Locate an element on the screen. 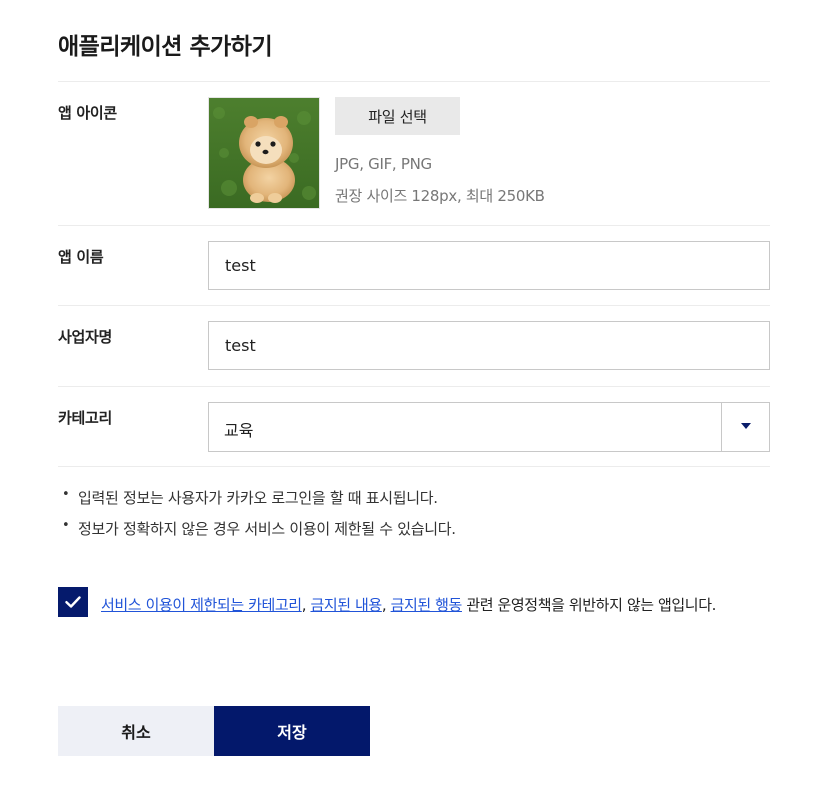 The width and height of the screenshot is (816, 803). pomeranian-dog-image is located at coordinates (264, 153).